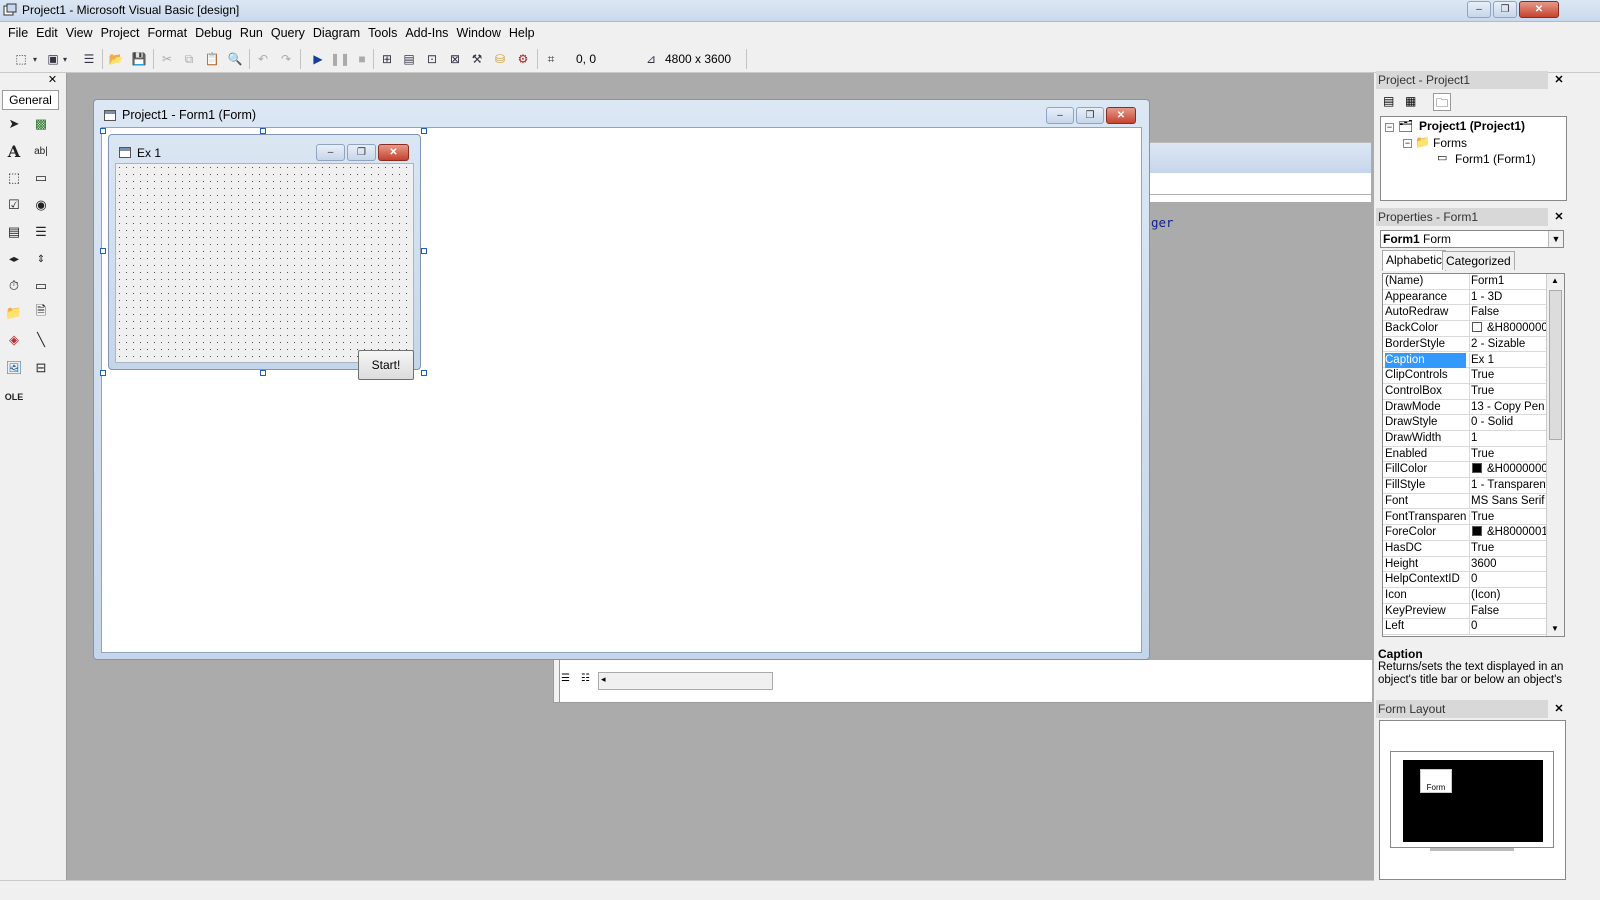 The width and height of the screenshot is (1600, 900). What do you see at coordinates (1414, 260) in the screenshot?
I see `tab-alphabetic: Alphabetic` at bounding box center [1414, 260].